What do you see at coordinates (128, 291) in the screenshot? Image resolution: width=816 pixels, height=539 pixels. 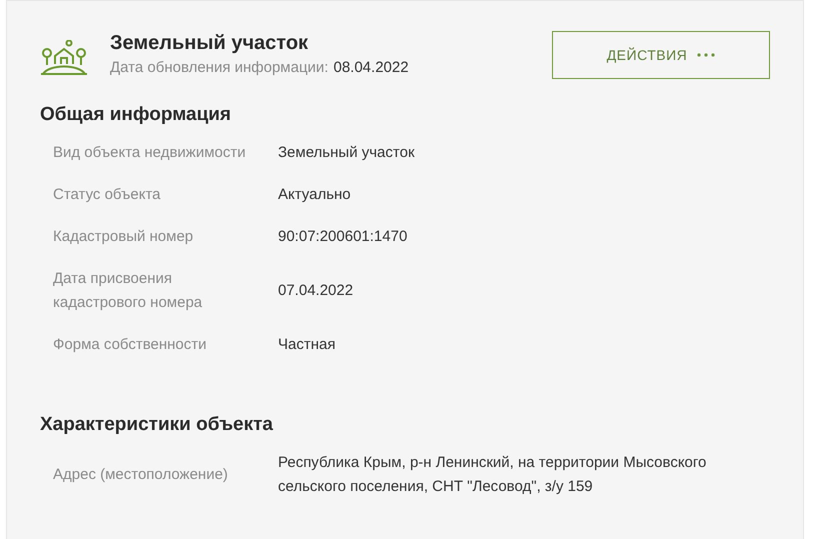 I see `field-label: Дата присвоения кадастрового номера` at bounding box center [128, 291].